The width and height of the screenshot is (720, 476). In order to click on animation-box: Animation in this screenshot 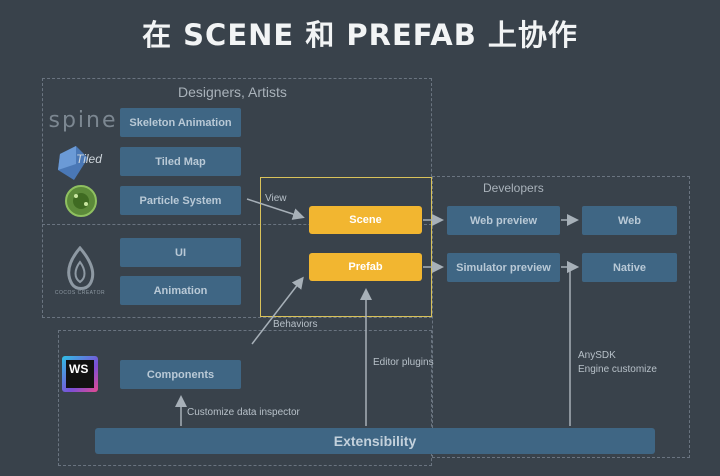, I will do `click(180, 290)`.